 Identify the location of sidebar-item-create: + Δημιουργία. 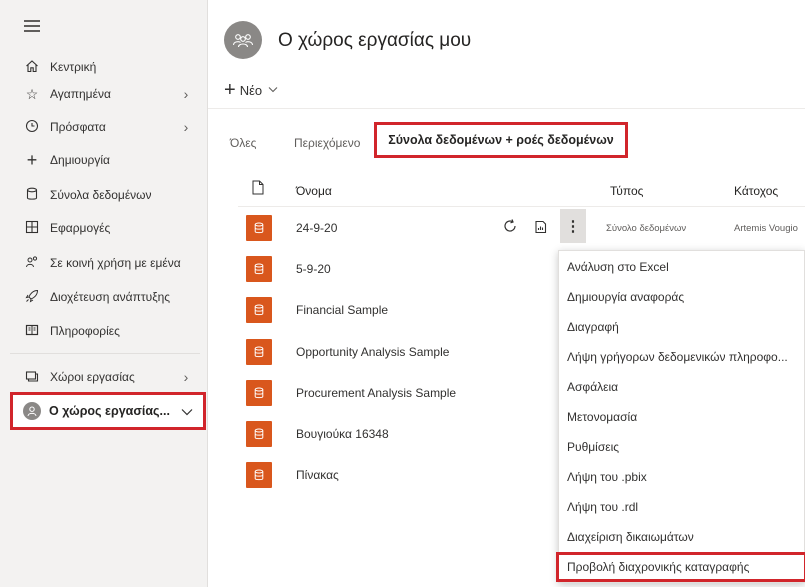
(104, 160).